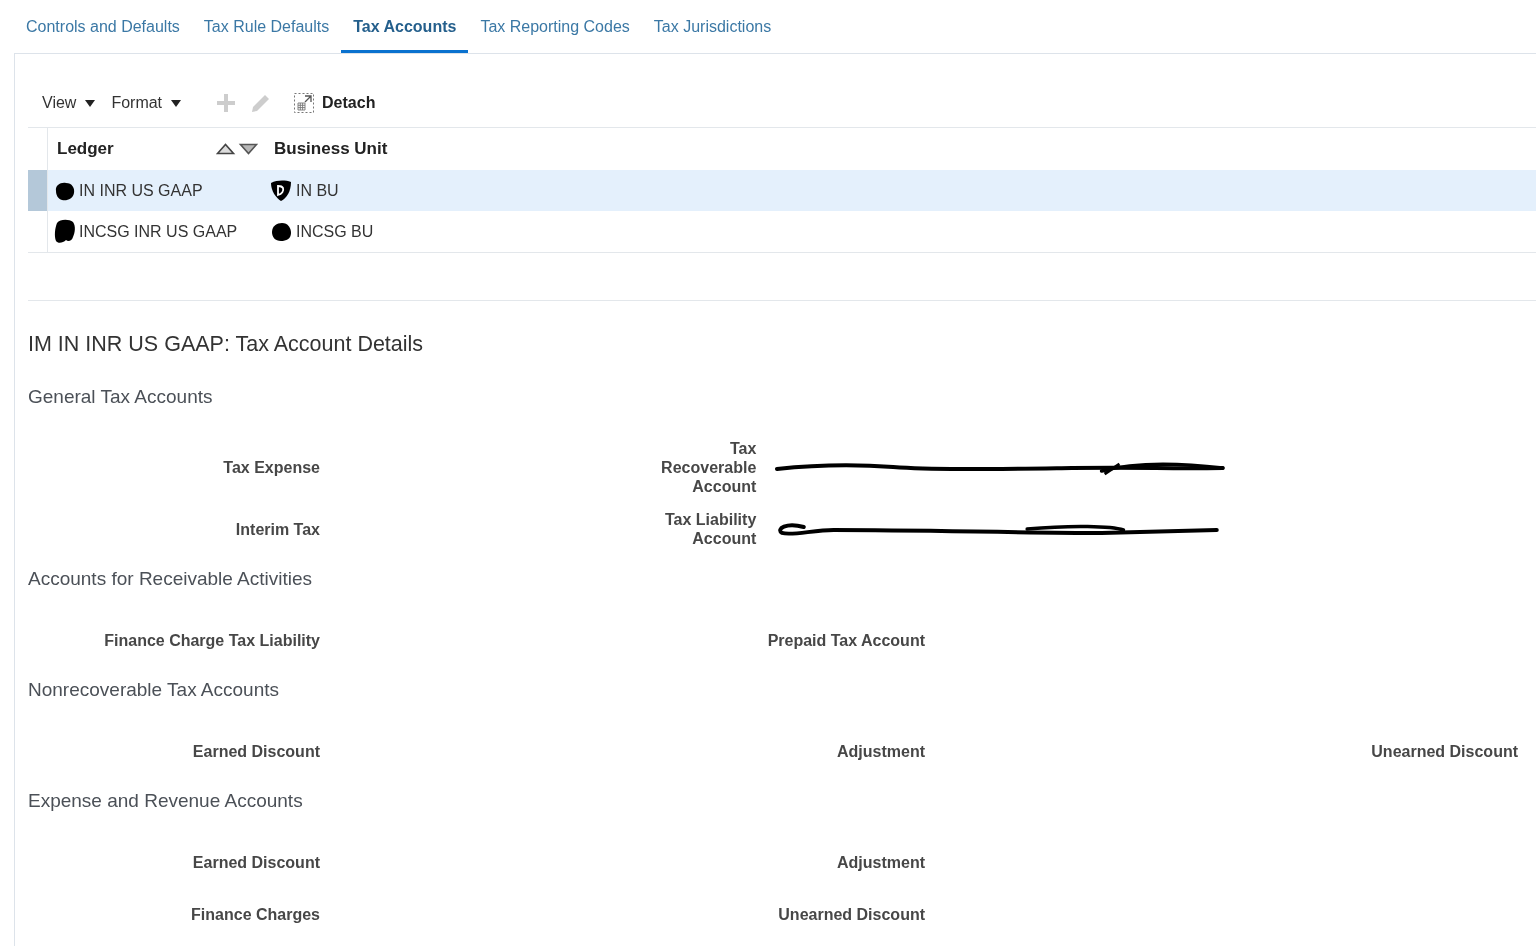  Describe the element at coordinates (158, 231) in the screenshot. I see `ledger-name: INCSG INR US GAAP` at that location.